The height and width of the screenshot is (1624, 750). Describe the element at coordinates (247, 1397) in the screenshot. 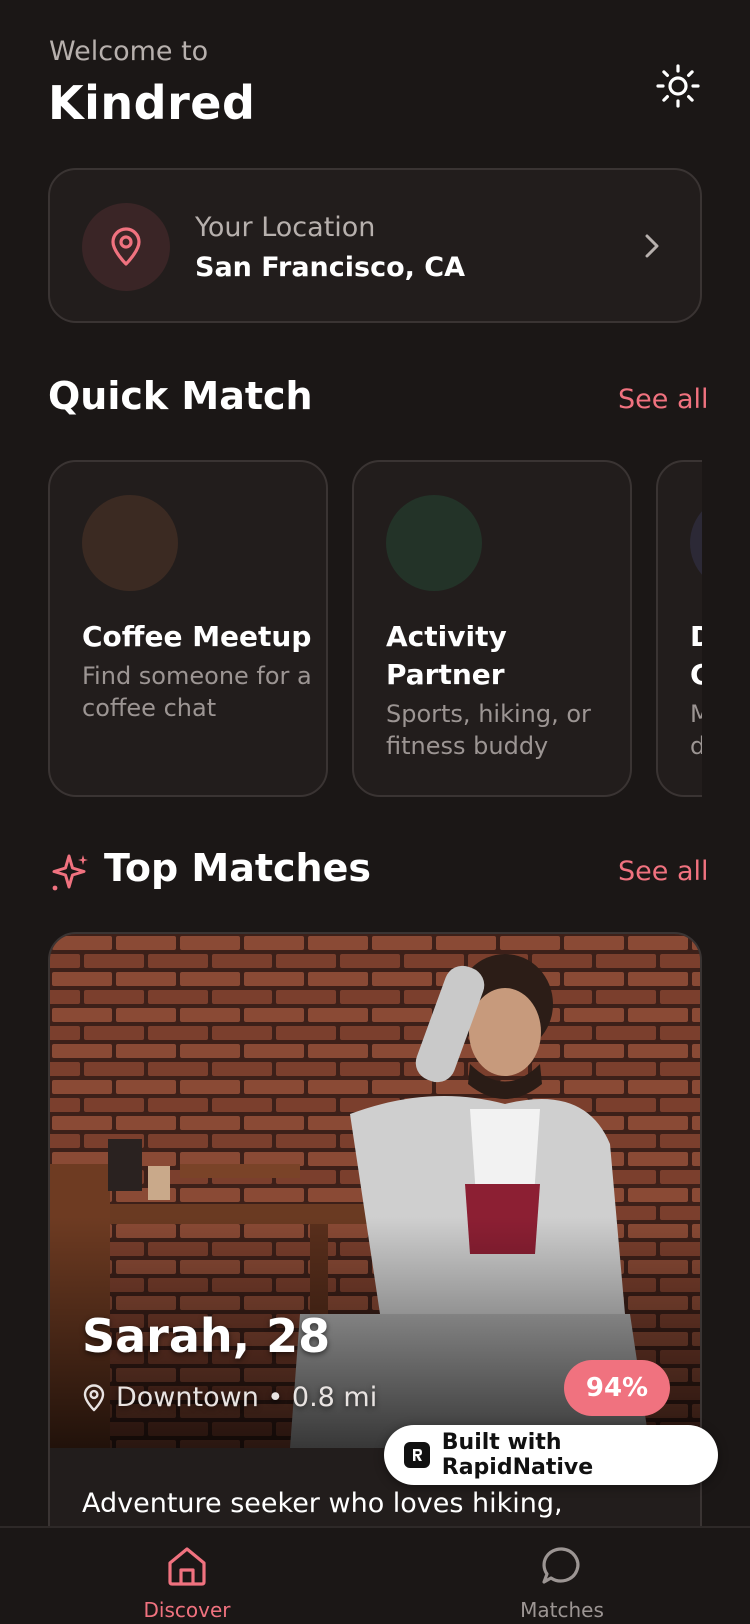

I see `match-location-text: Downtown • 0.8 mi` at that location.